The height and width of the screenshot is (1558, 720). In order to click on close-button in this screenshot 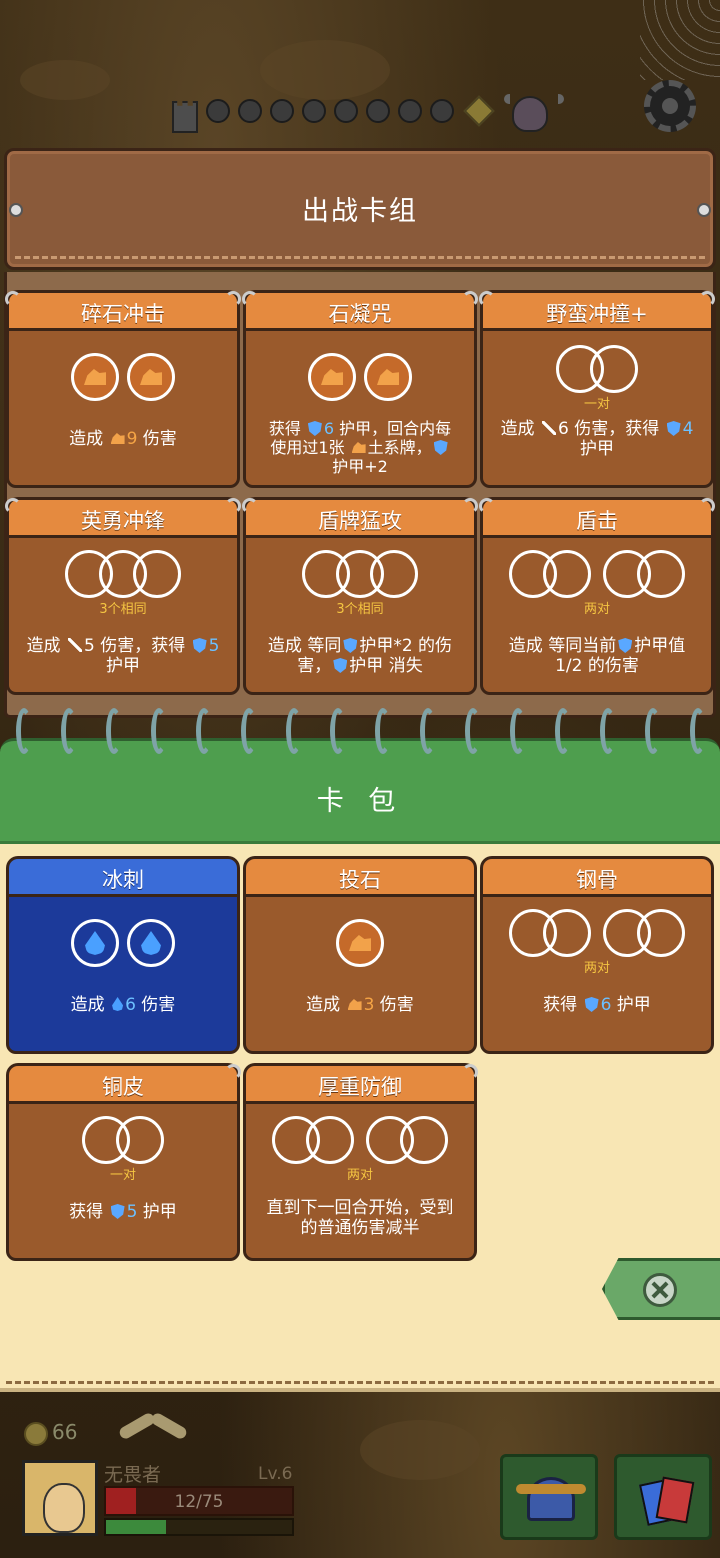, I will do `click(661, 1289)`.